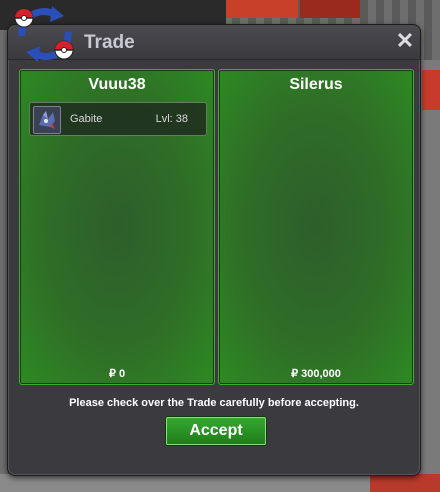 The width and height of the screenshot is (440, 492). What do you see at coordinates (216, 431) in the screenshot?
I see `accept-button: Accept` at bounding box center [216, 431].